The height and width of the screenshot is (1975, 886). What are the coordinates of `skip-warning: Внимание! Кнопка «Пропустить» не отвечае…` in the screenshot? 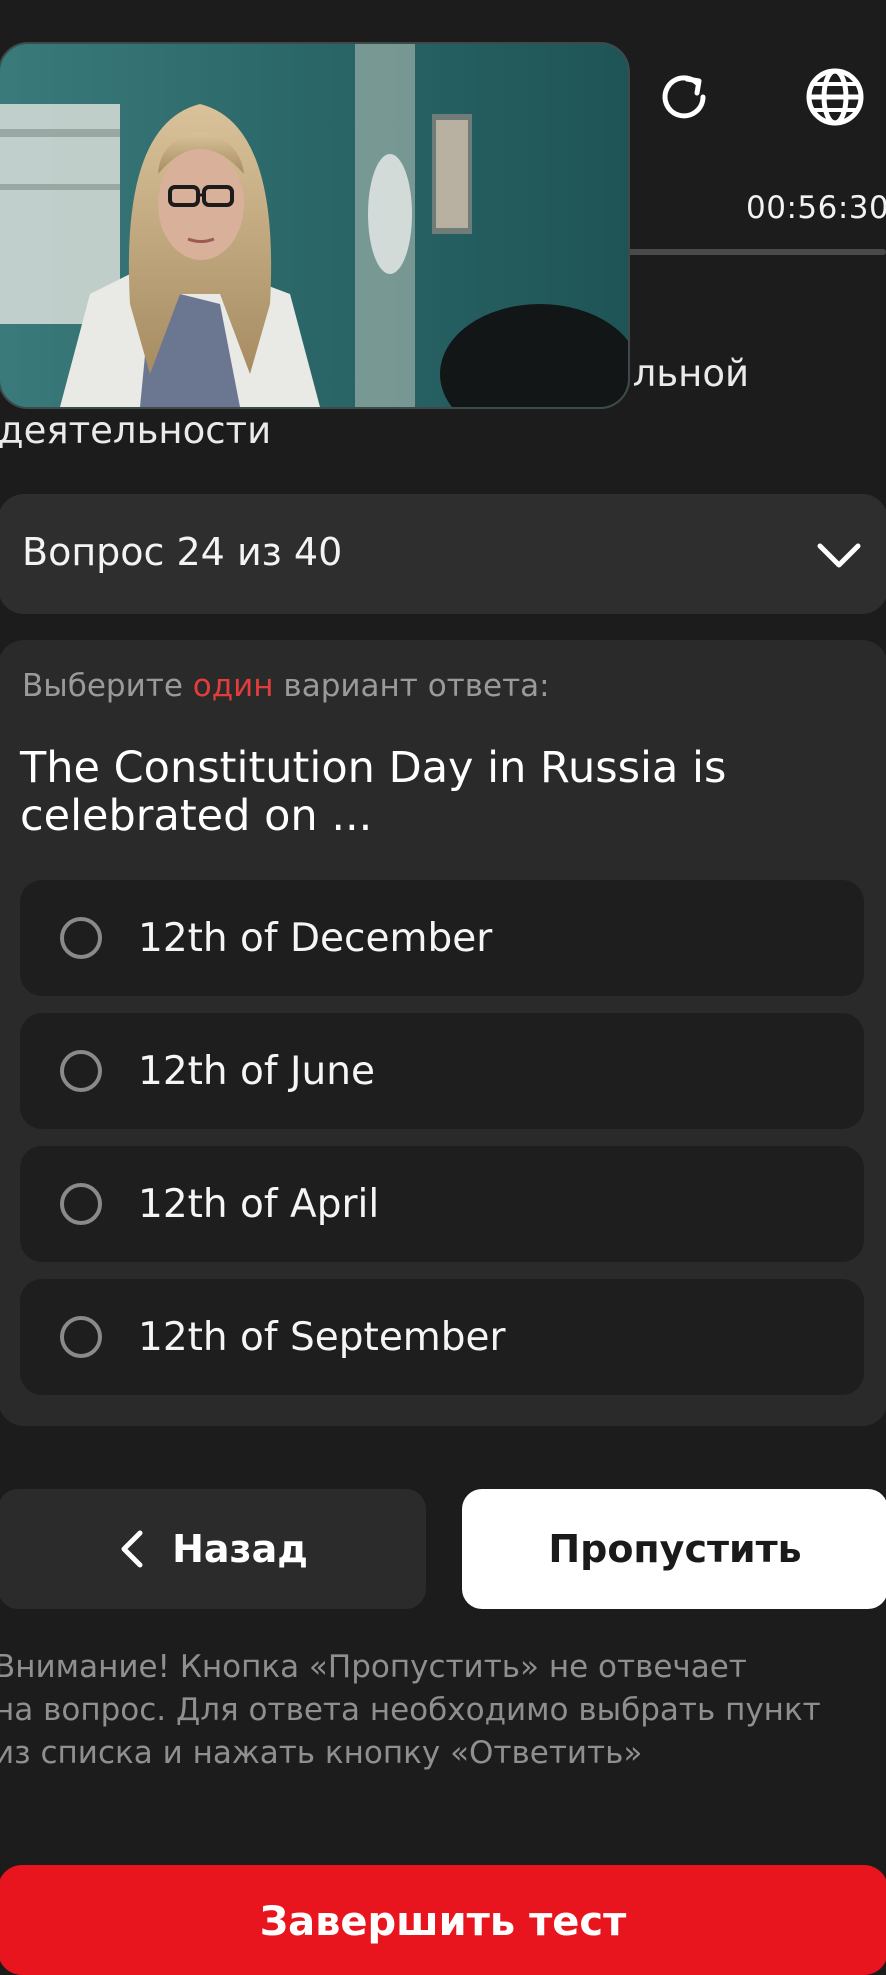 It's located at (437, 1710).